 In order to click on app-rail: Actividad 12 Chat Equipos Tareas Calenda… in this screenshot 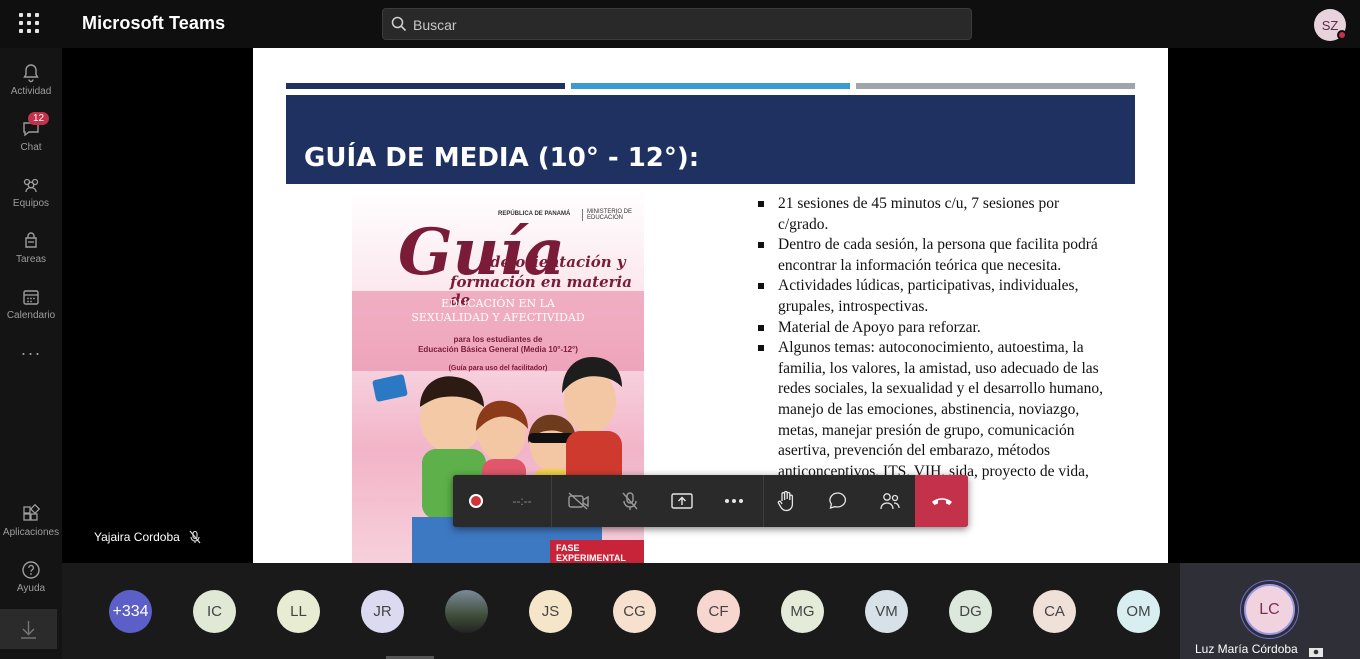, I will do `click(31, 353)`.